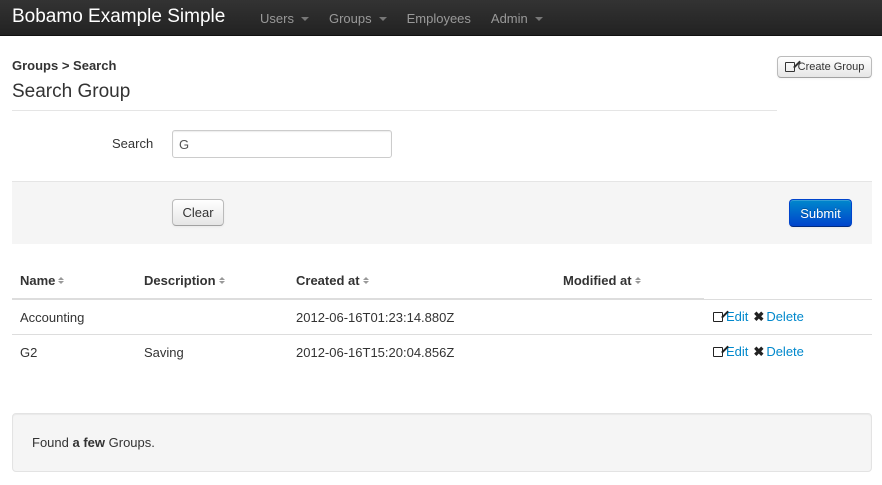 Image resolution: width=882 pixels, height=485 pixels. Describe the element at coordinates (29, 352) in the screenshot. I see `cell-name: G2` at that location.